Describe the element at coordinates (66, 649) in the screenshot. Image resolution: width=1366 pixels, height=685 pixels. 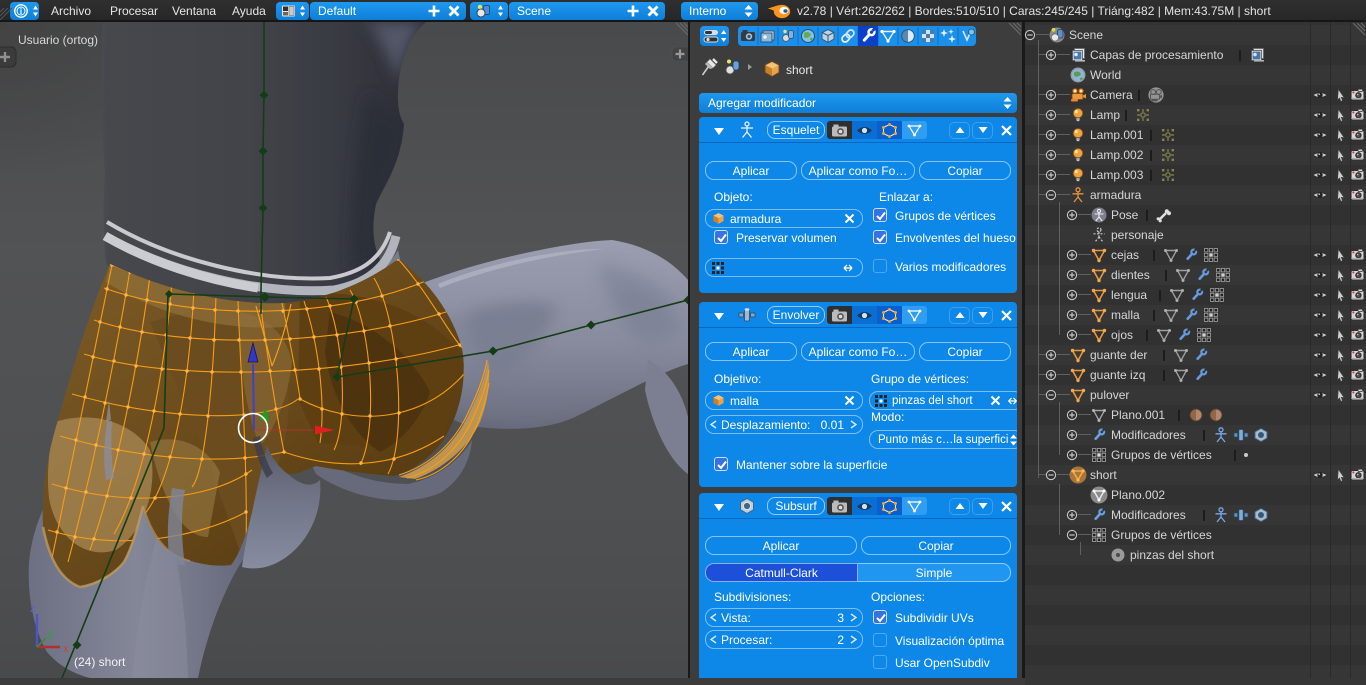
I see `svg-text: x` at that location.